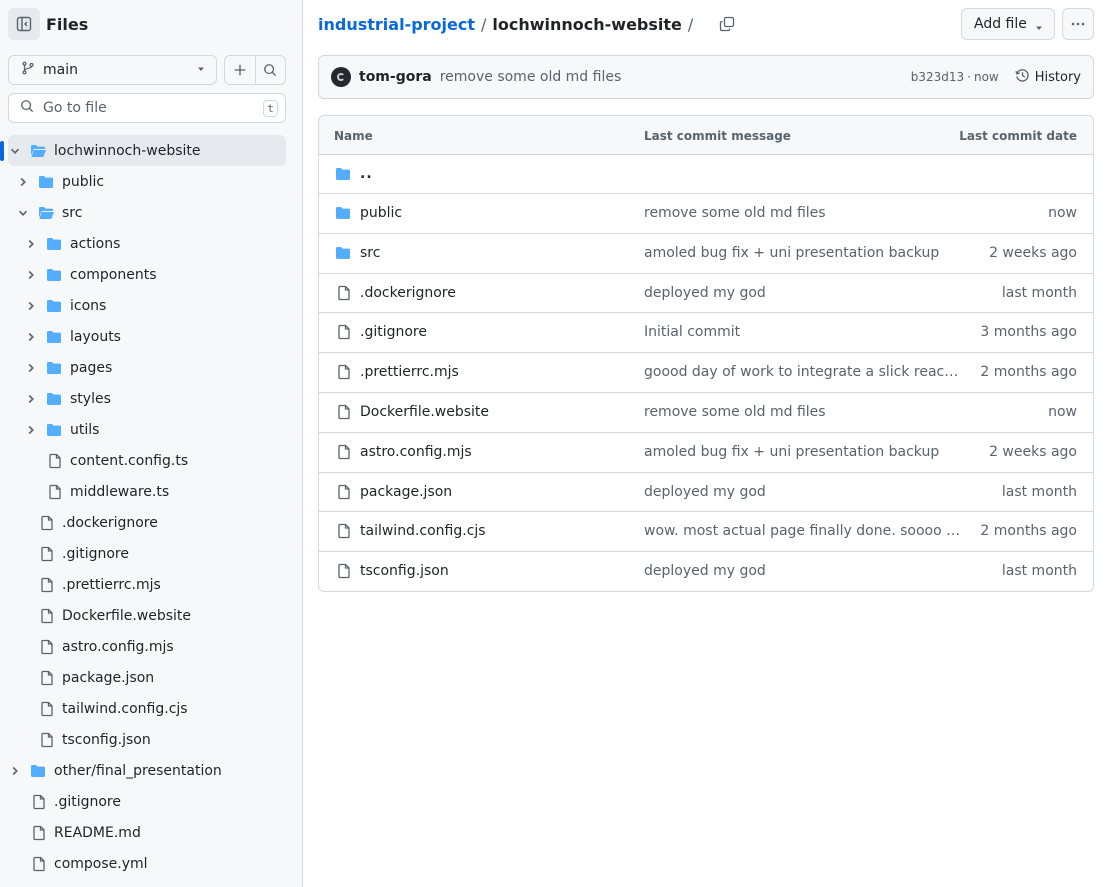 The width and height of the screenshot is (1105, 887). What do you see at coordinates (370, 253) in the screenshot?
I see `file-name-link: src` at bounding box center [370, 253].